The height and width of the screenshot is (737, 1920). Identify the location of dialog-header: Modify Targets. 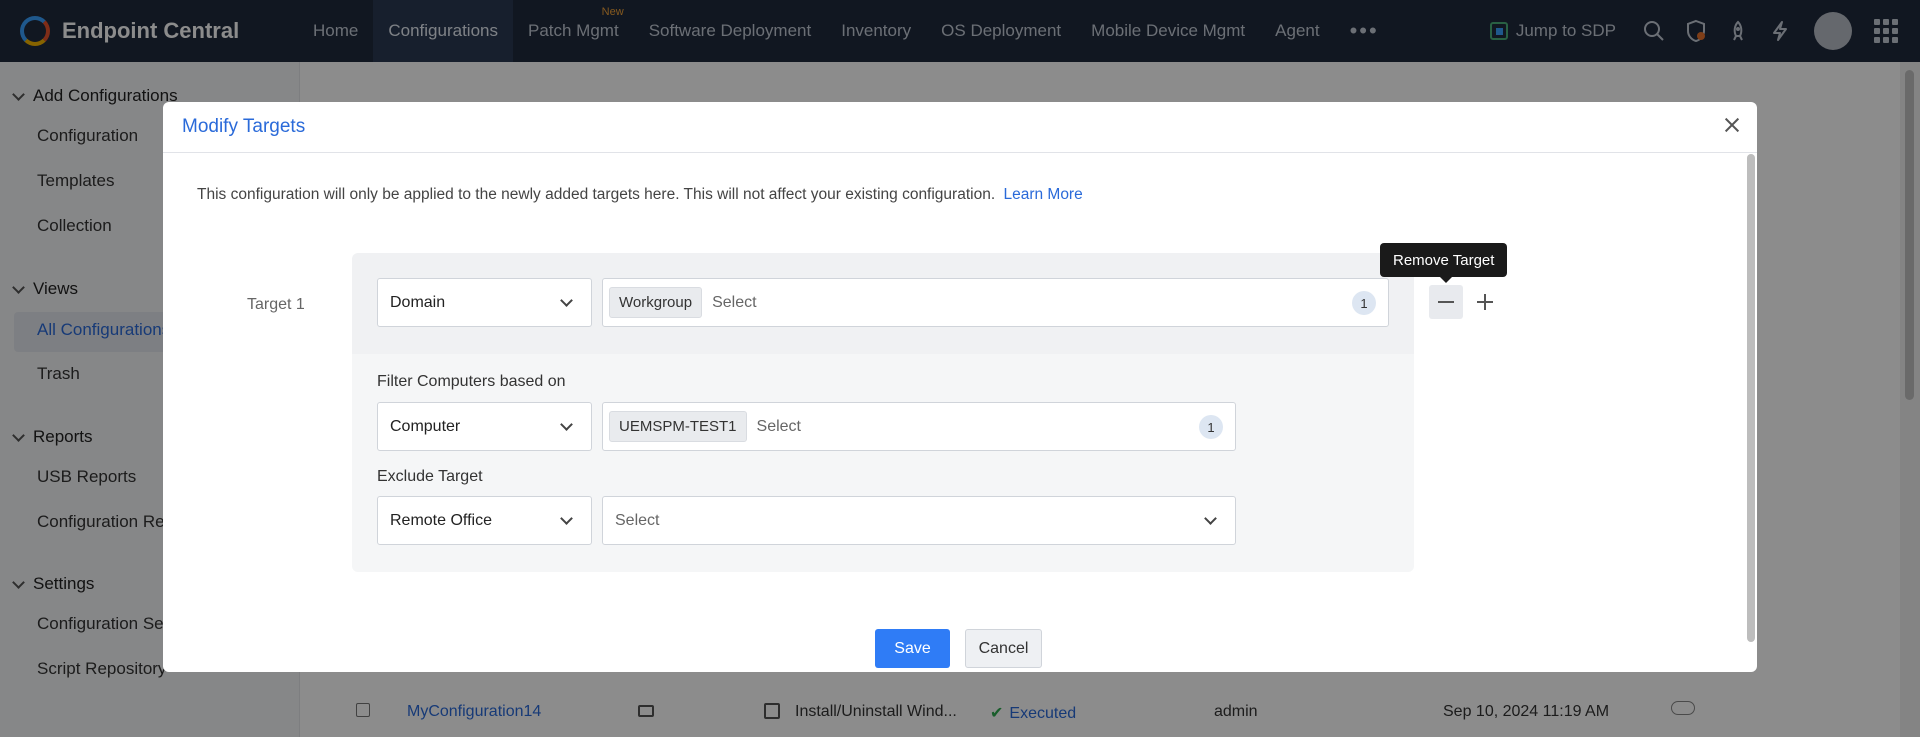
(960, 127).